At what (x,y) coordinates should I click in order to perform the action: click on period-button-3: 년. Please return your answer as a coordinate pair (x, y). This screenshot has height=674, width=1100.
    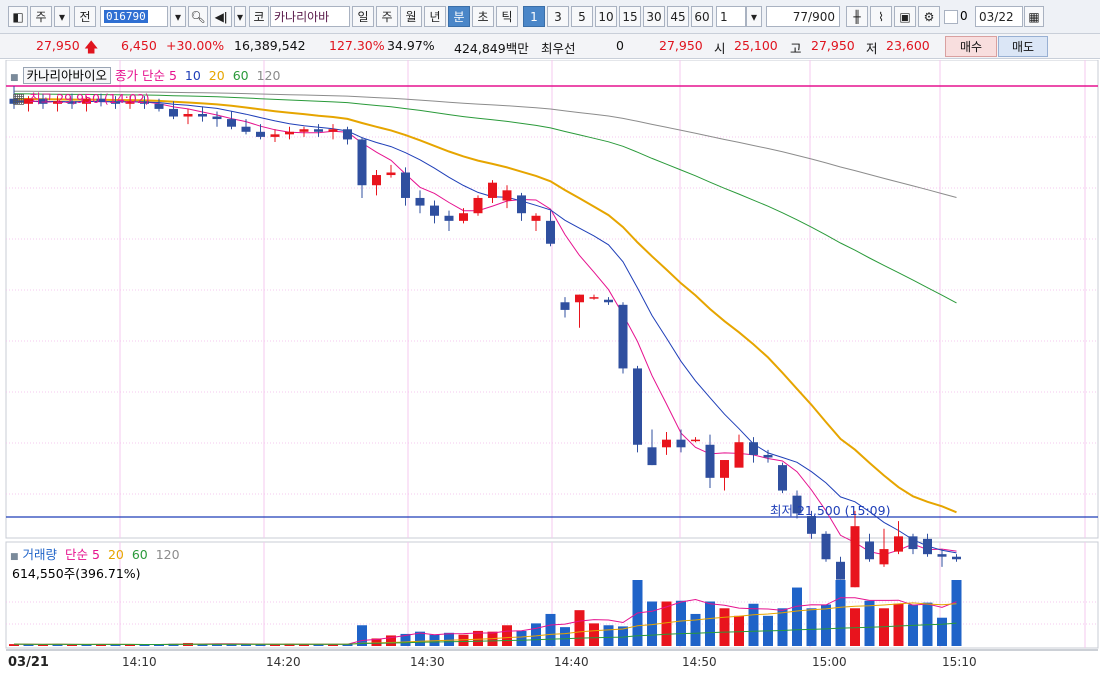
    Looking at the image, I should click on (435, 16).